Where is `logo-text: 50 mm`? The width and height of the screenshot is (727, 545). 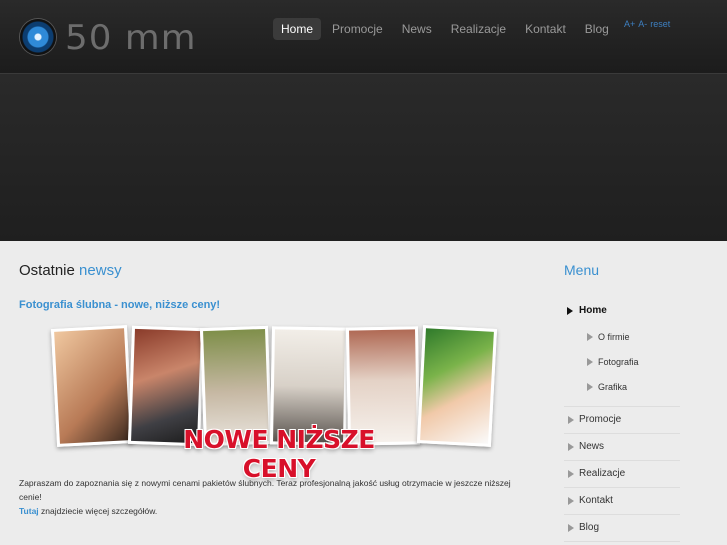
logo-text: 50 mm is located at coordinates (131, 38).